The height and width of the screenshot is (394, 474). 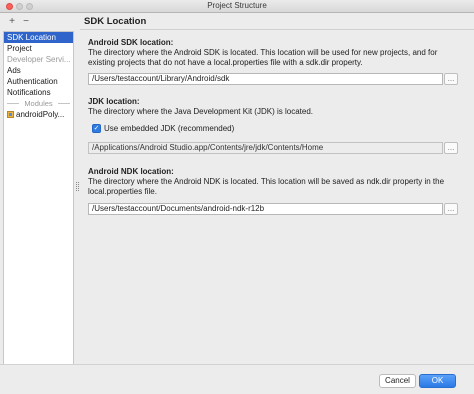 What do you see at coordinates (12, 22) in the screenshot?
I see `add-icon: +` at bounding box center [12, 22].